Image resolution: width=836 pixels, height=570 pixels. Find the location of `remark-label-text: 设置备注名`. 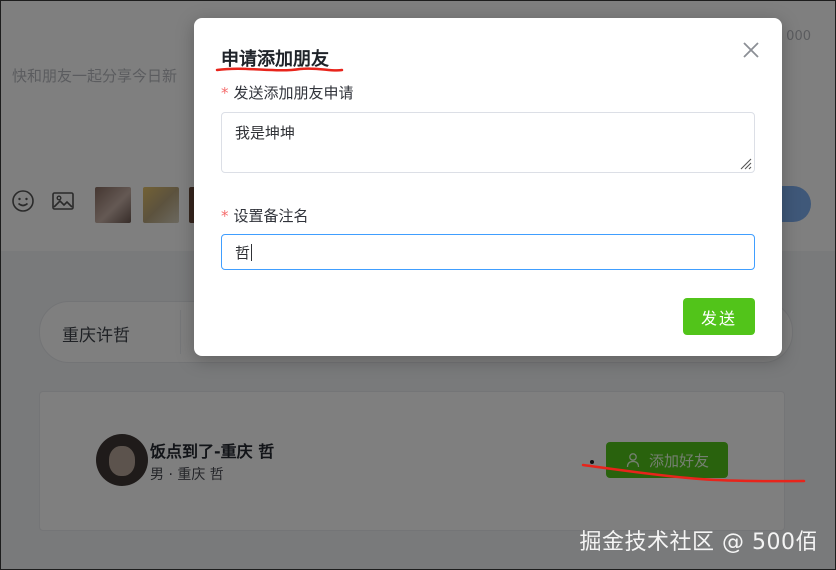

remark-label-text: 设置备注名 is located at coordinates (271, 216).